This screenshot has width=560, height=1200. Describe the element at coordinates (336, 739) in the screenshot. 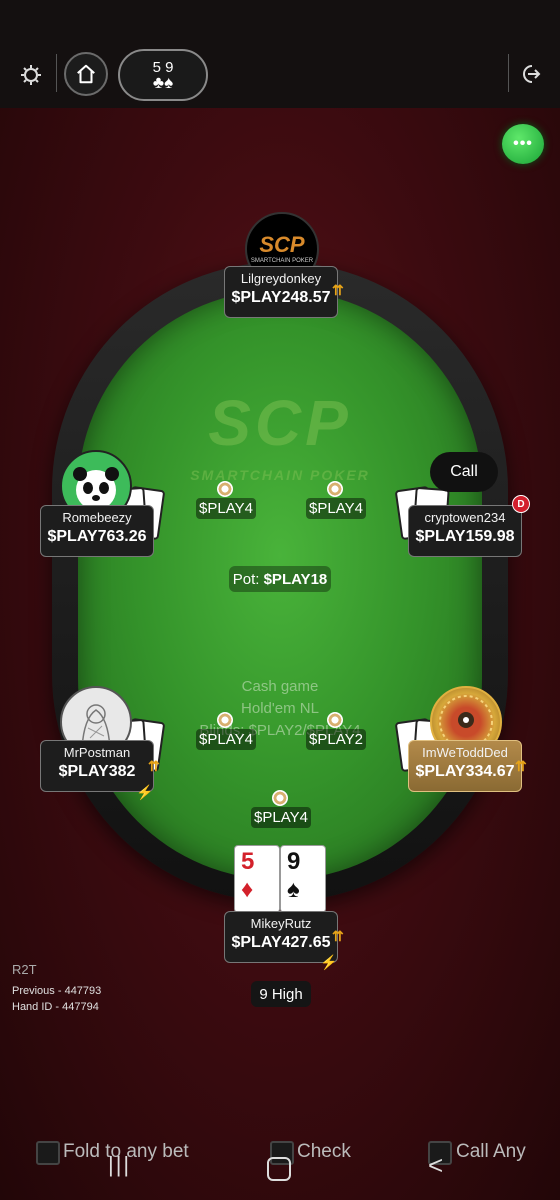

I see `bet-amount: $PLAY2` at that location.